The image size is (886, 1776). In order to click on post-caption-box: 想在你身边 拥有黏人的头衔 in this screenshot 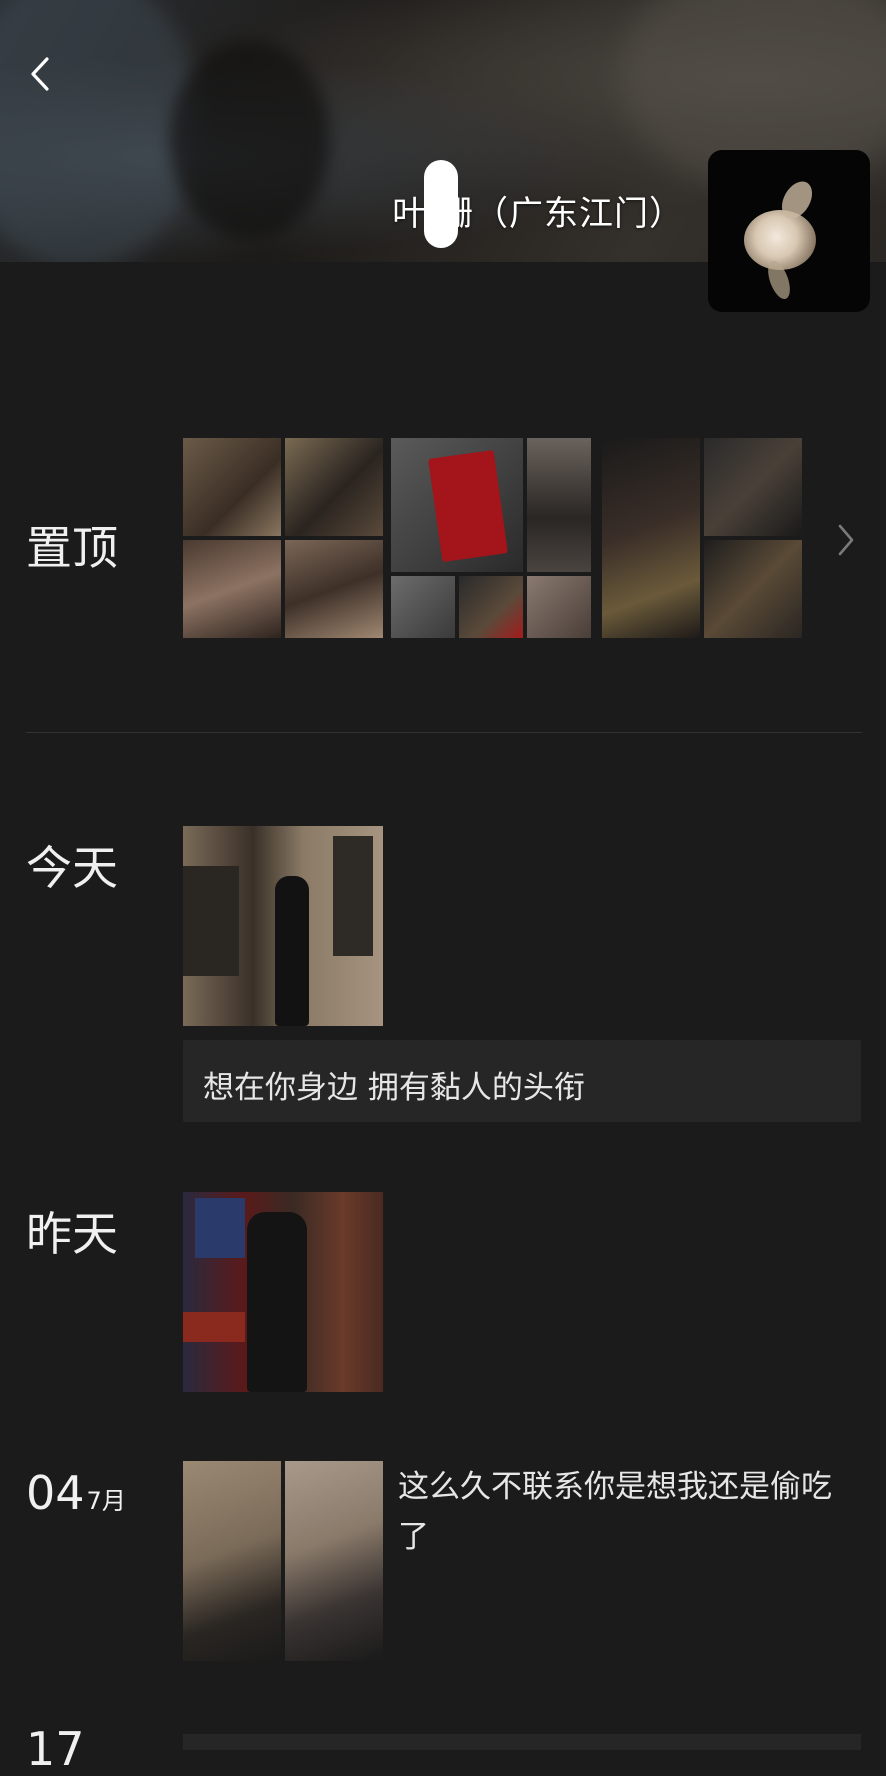, I will do `click(522, 1081)`.